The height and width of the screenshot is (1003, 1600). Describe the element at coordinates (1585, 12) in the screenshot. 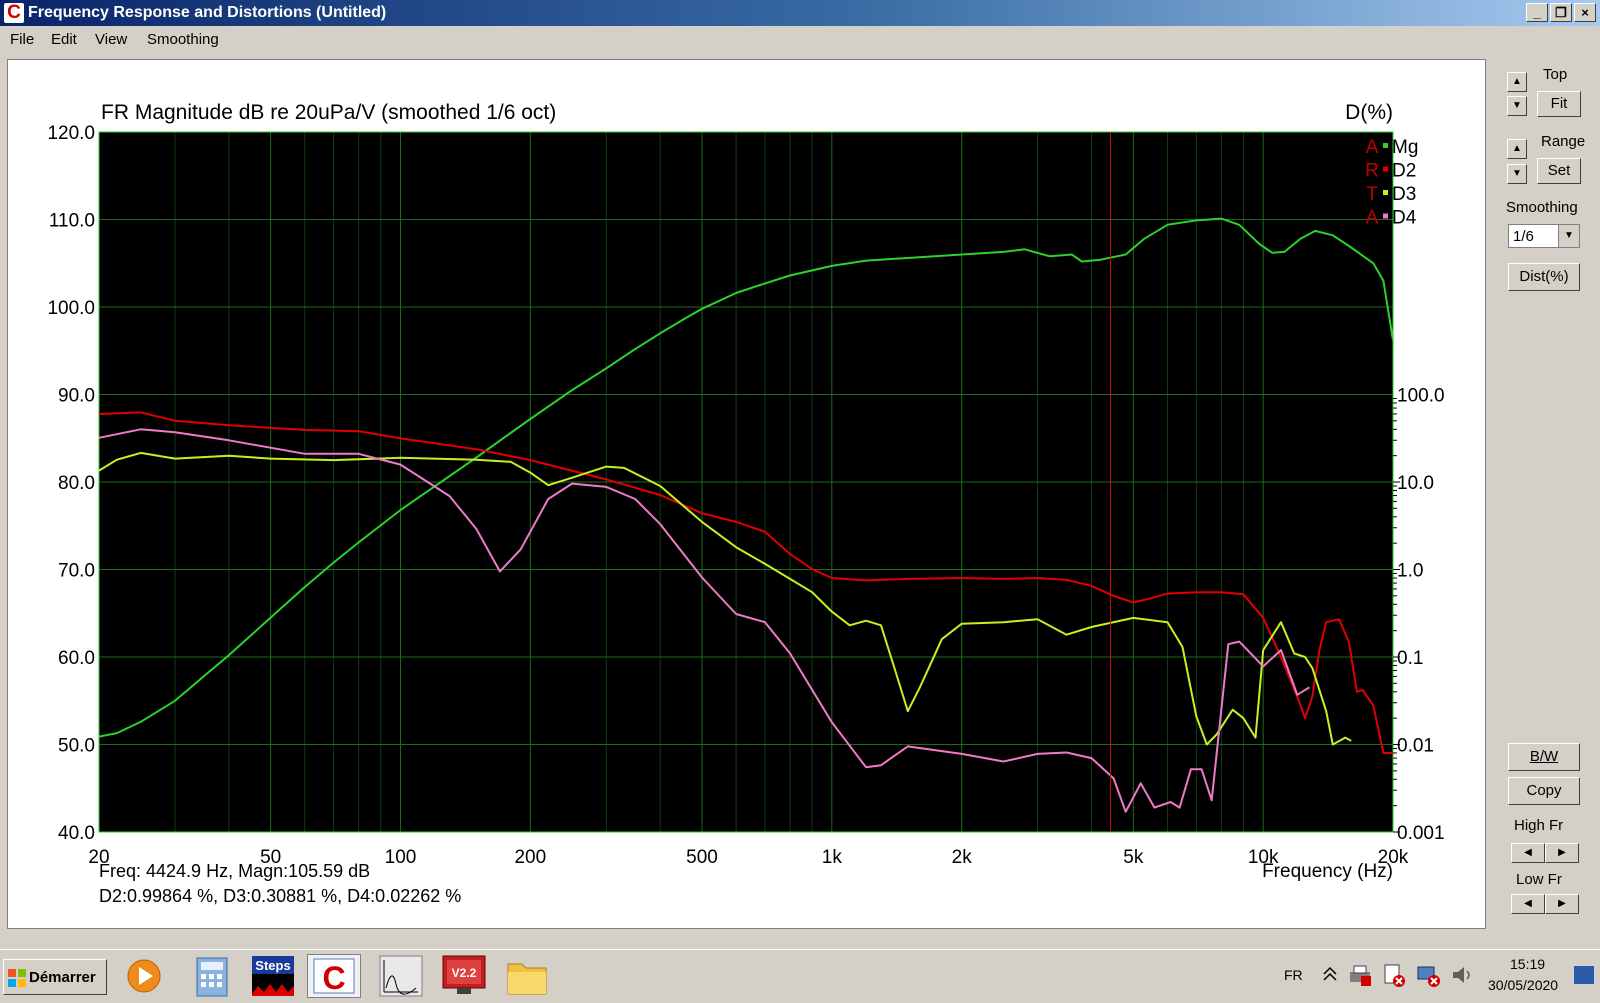

I see `close-button: ×` at that location.